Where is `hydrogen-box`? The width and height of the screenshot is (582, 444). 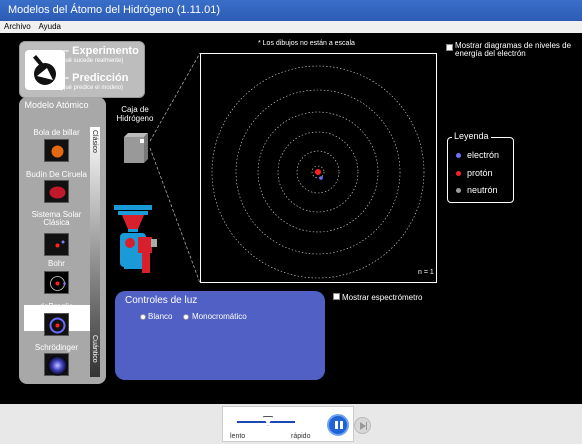
hydrogen-box is located at coordinates (136, 148).